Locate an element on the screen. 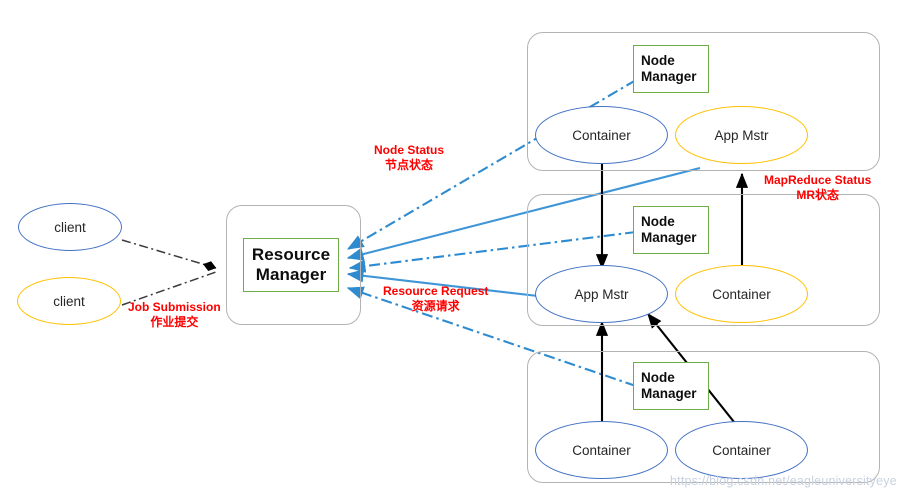  container-ellipse-bottom-left: Container is located at coordinates (601, 450).